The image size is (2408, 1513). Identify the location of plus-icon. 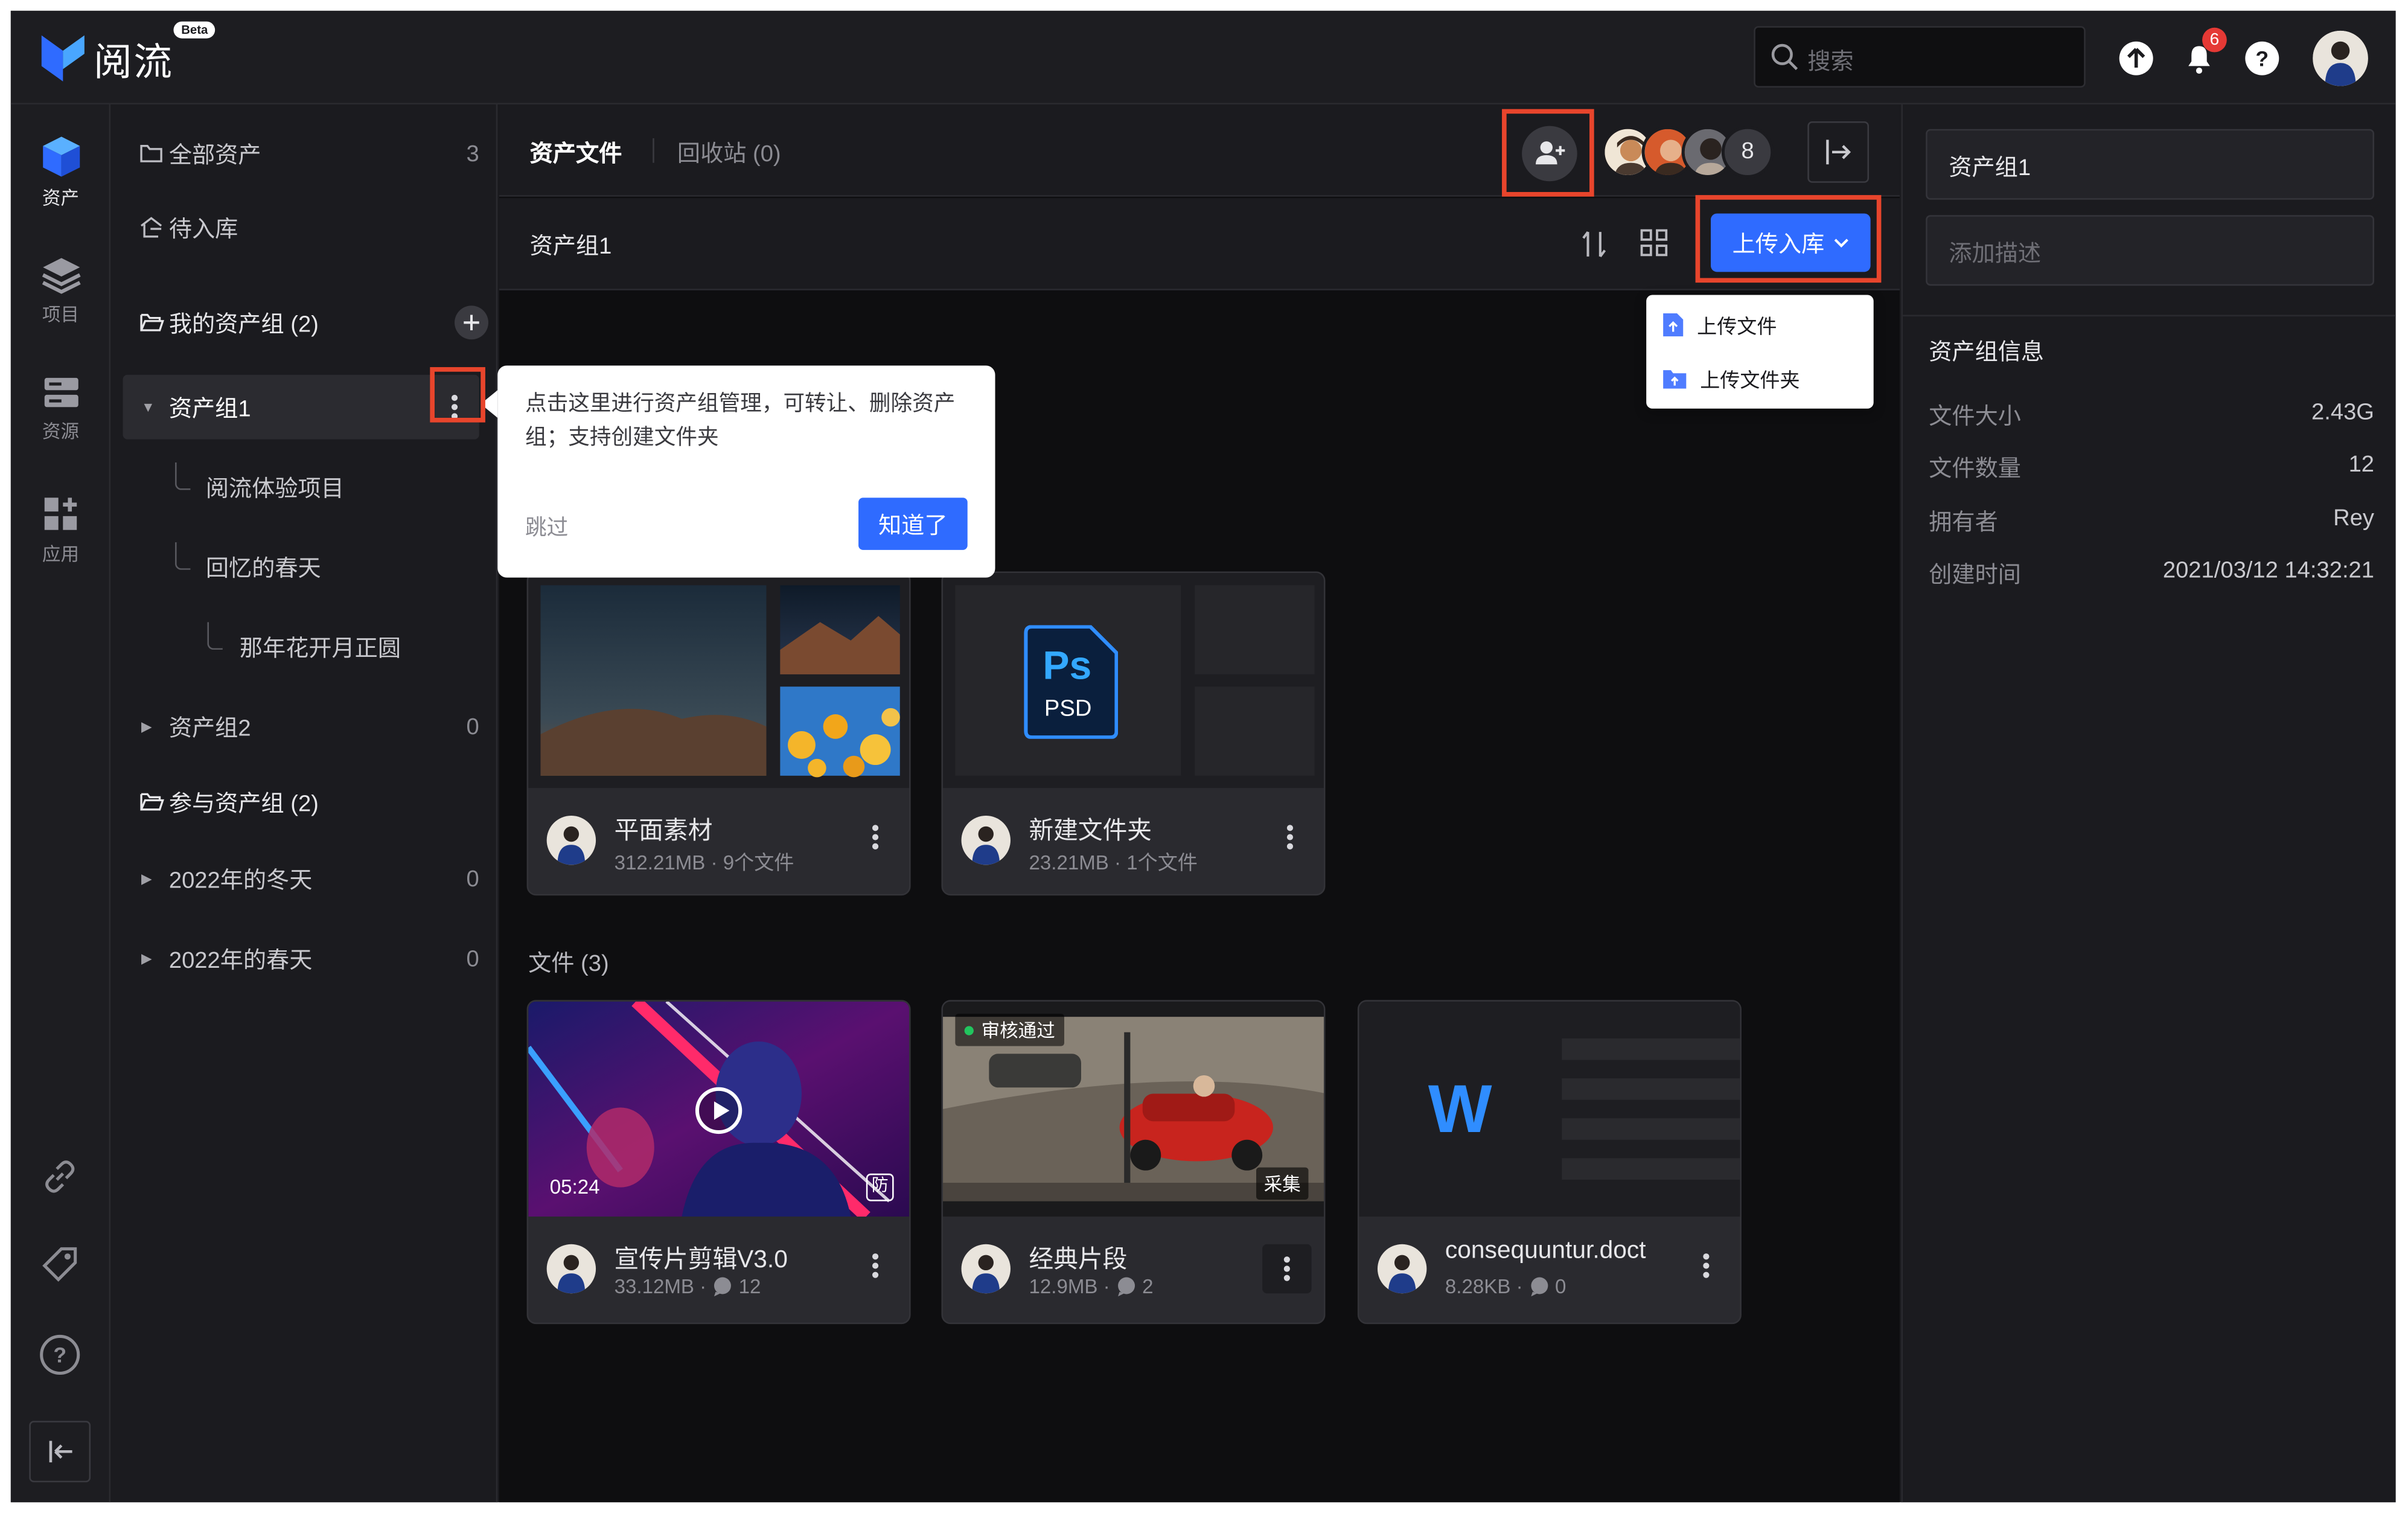
(471, 323).